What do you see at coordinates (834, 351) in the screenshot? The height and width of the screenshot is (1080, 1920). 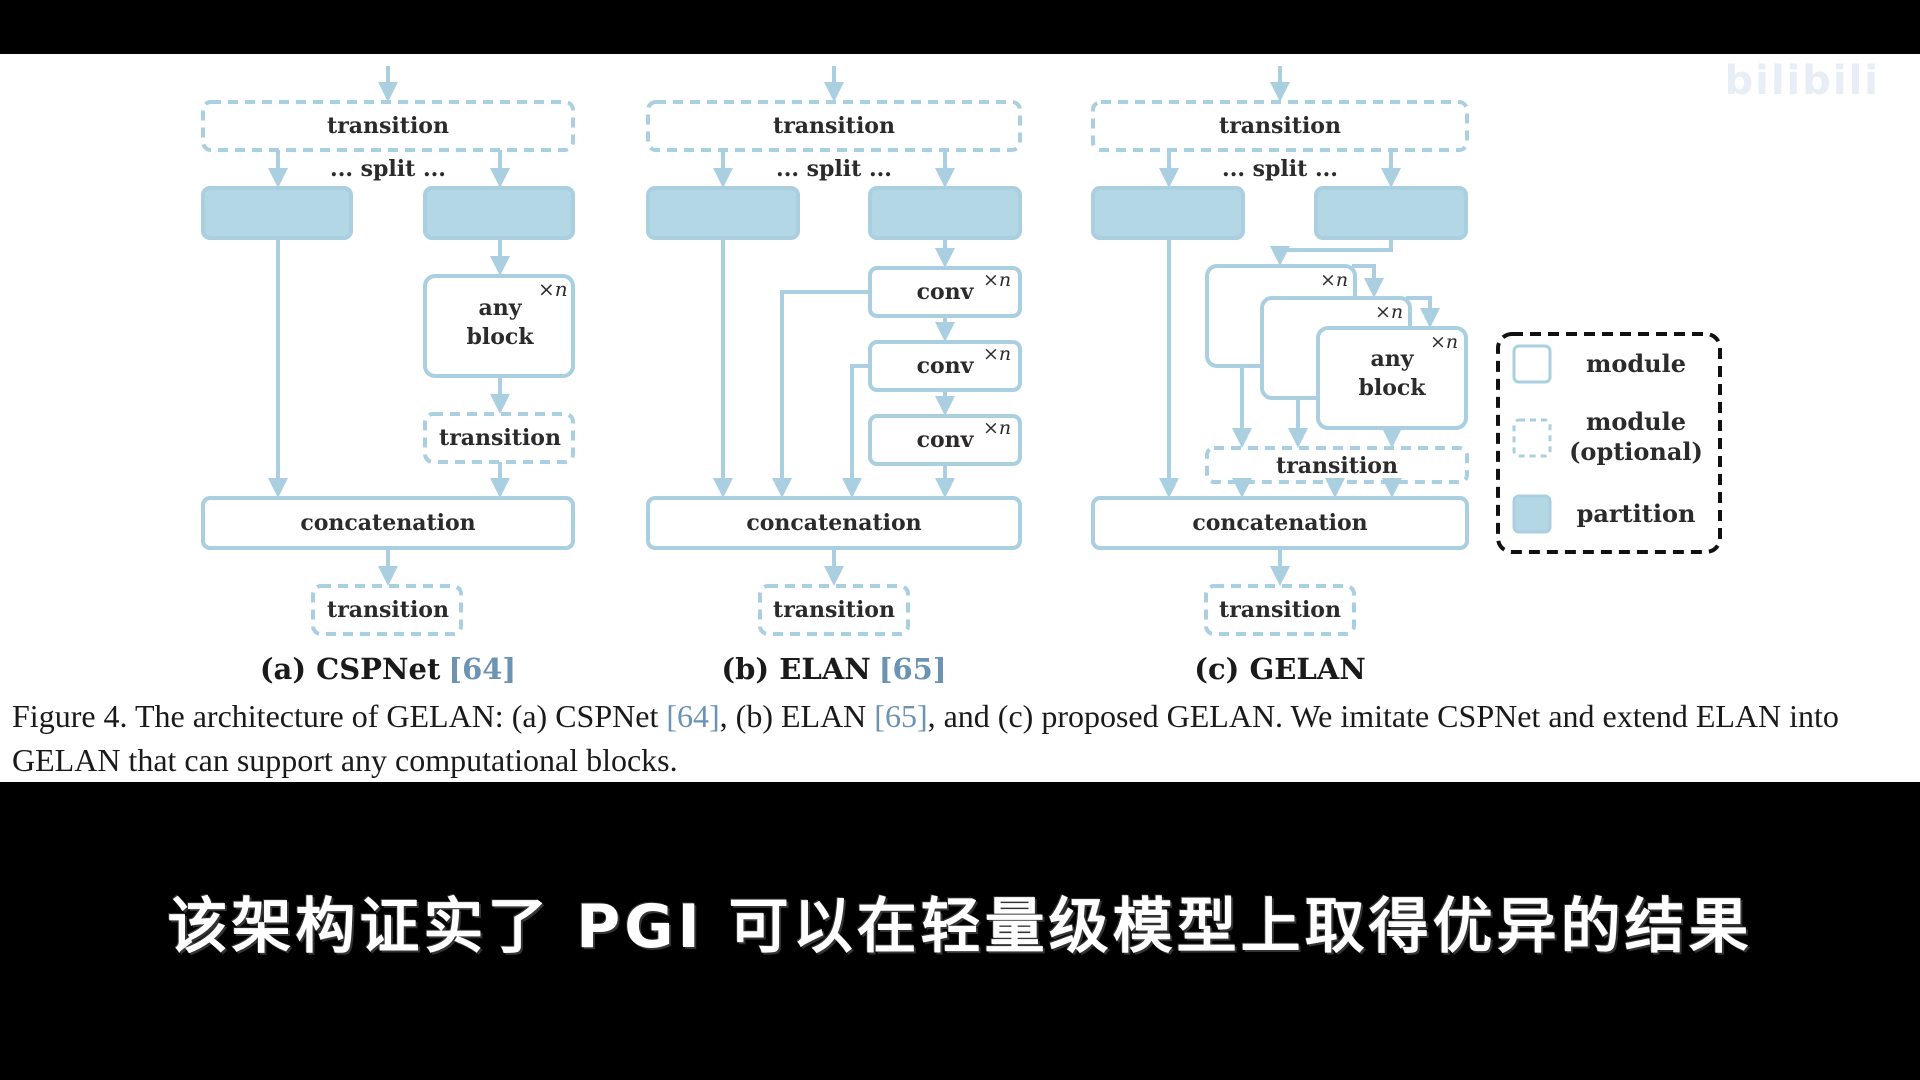 I see `subfigure-elan` at bounding box center [834, 351].